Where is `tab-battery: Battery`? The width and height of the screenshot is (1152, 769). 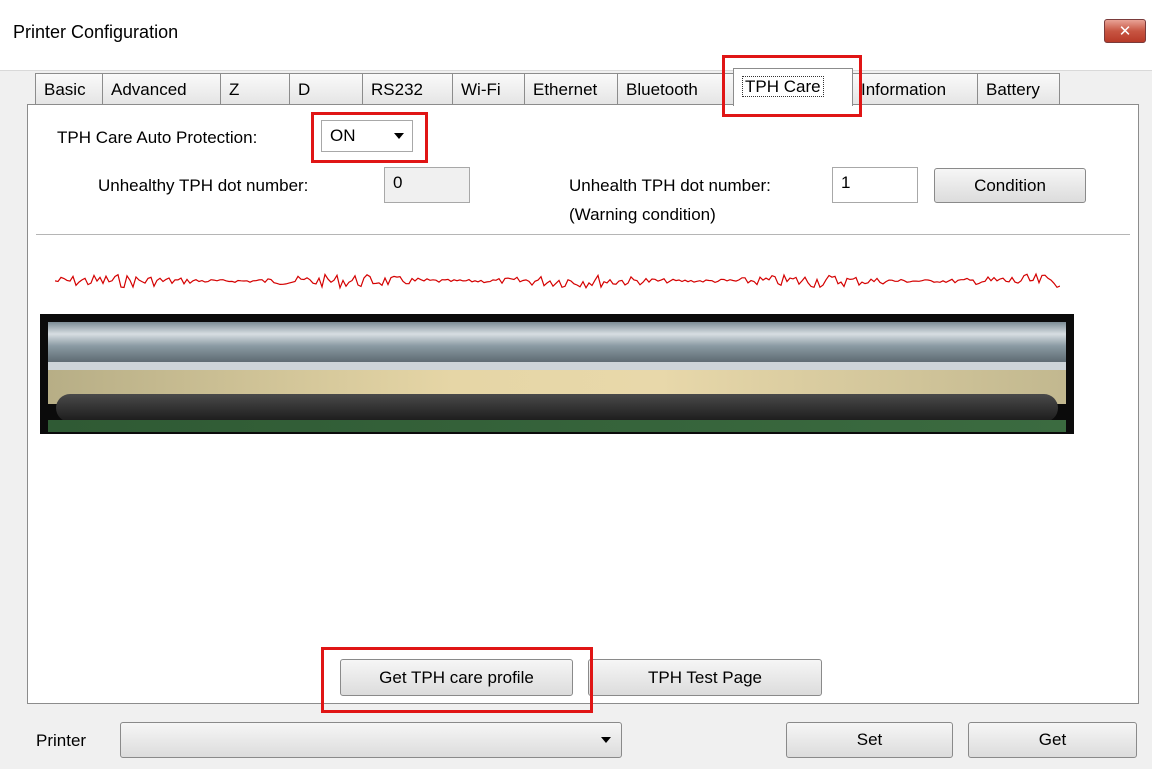 tab-battery: Battery is located at coordinates (1018, 89).